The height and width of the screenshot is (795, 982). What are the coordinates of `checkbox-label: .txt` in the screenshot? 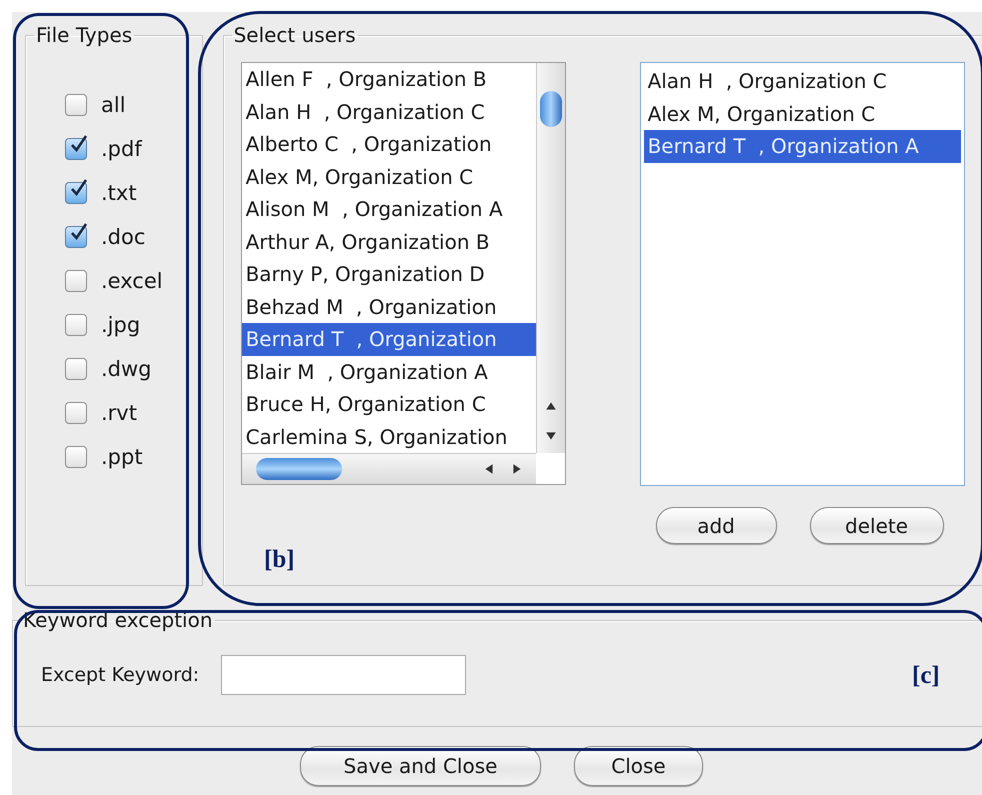 It's located at (119, 193).